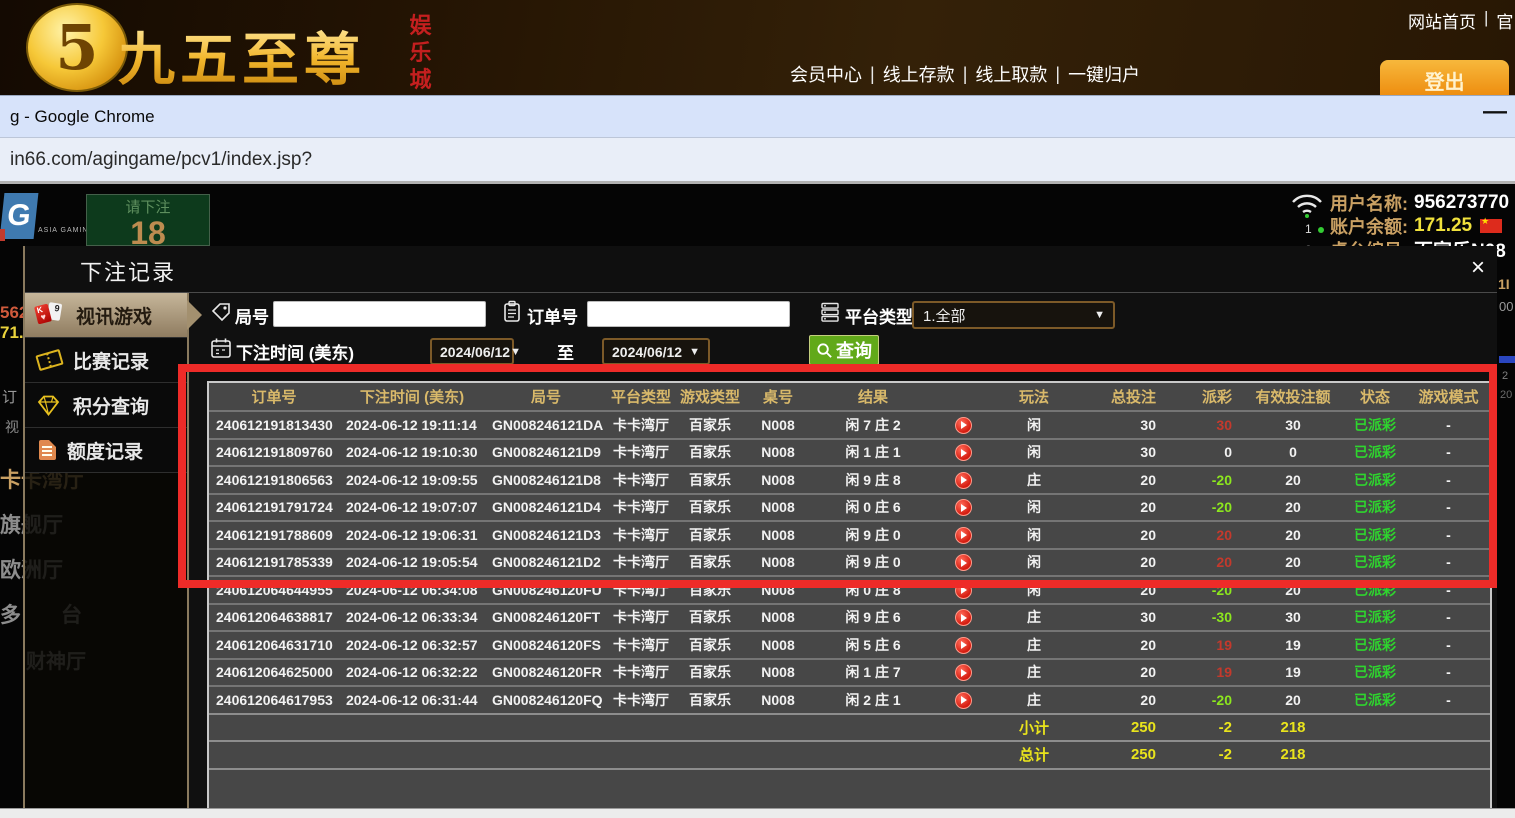 This screenshot has height=818, width=1515. Describe the element at coordinates (1013, 315) in the screenshot. I see `platform-select: 1.全部 ▼` at that location.